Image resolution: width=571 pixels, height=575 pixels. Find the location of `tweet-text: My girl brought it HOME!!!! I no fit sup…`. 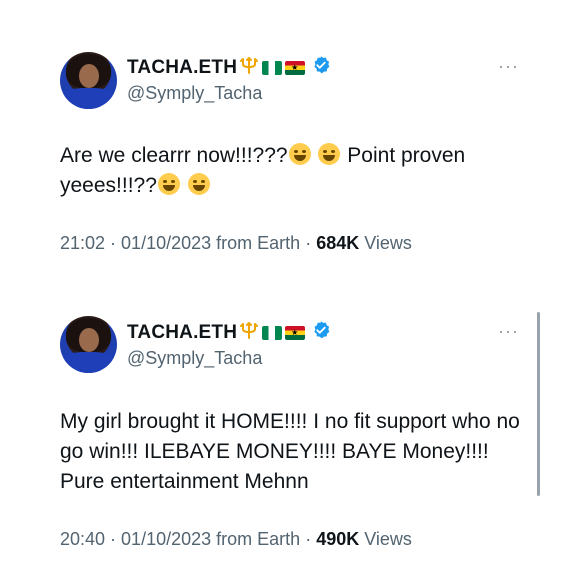

tweet-text: My girl brought it HOME!!!! I no fit sup… is located at coordinates (290, 451).